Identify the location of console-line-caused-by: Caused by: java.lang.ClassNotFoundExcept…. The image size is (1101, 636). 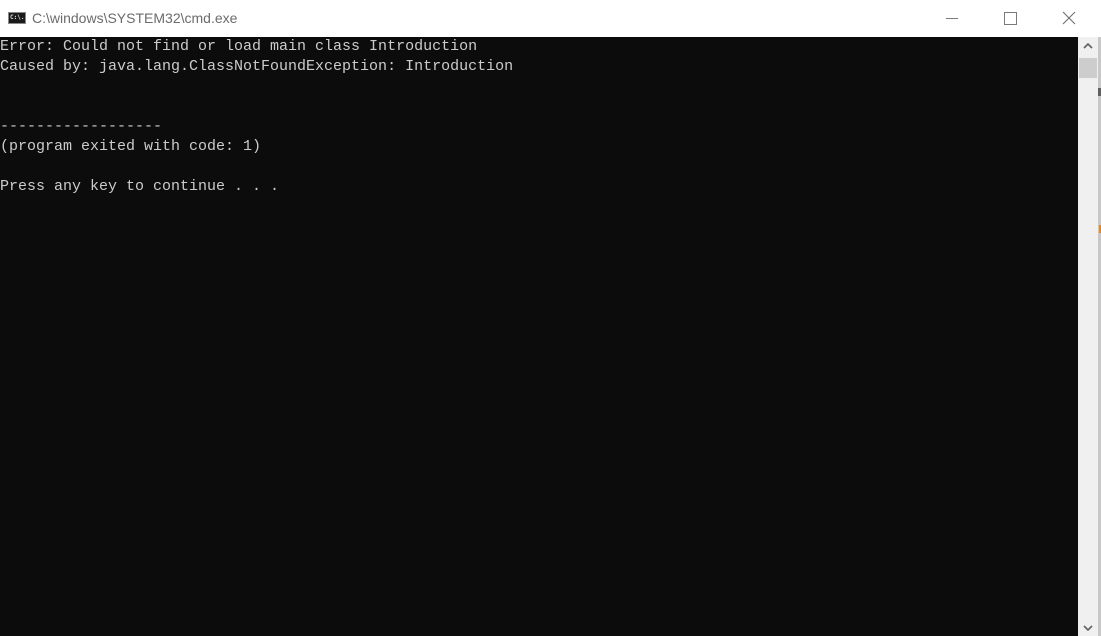
(257, 66).